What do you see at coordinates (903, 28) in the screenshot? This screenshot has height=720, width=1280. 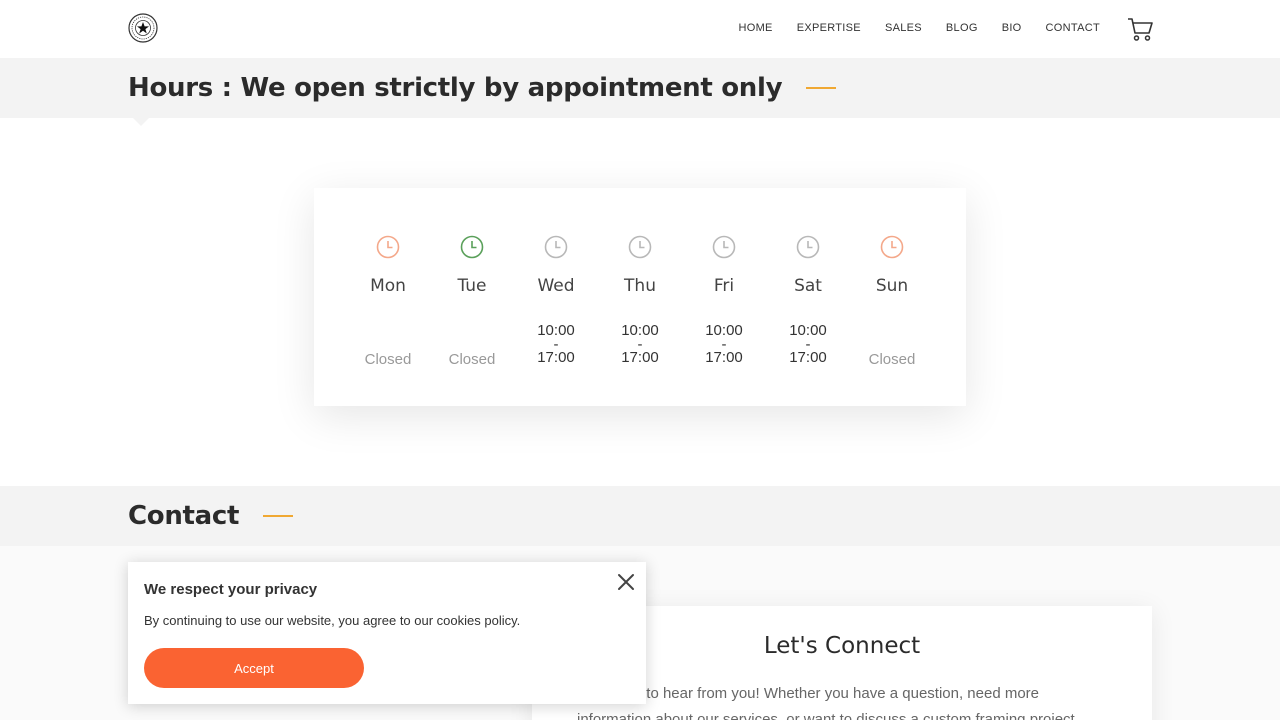 I see `nav-sales: SALES` at bounding box center [903, 28].